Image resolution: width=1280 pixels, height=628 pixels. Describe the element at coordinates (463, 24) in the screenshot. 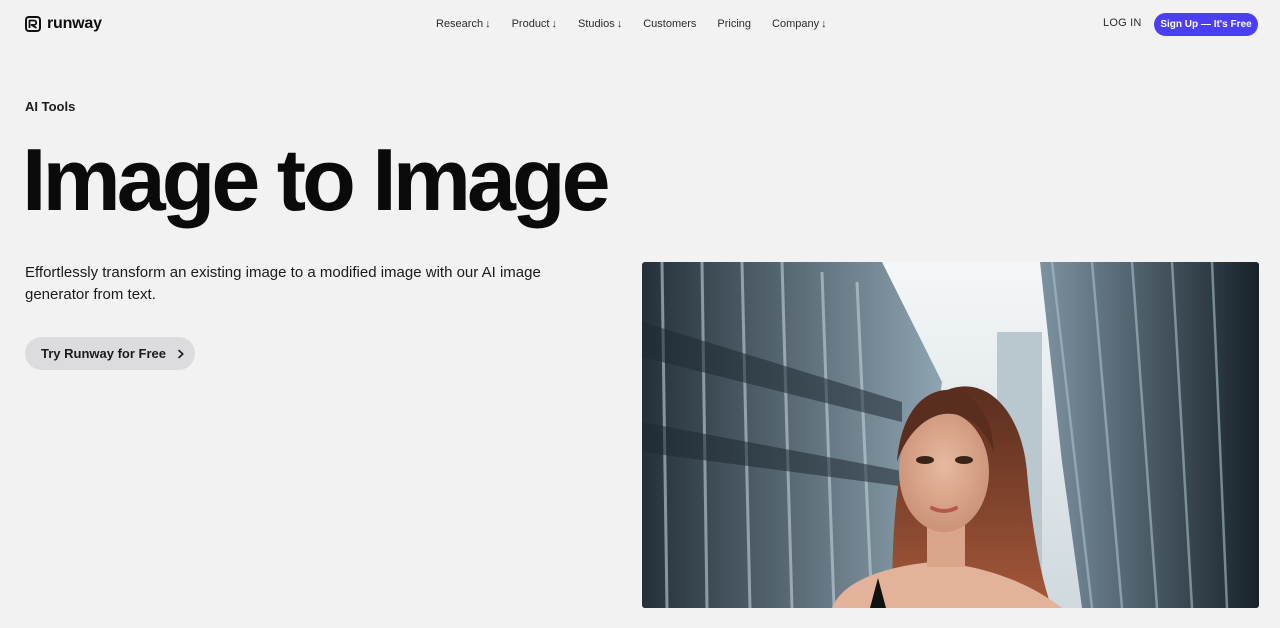

I see `nav-research: Research ↓` at that location.